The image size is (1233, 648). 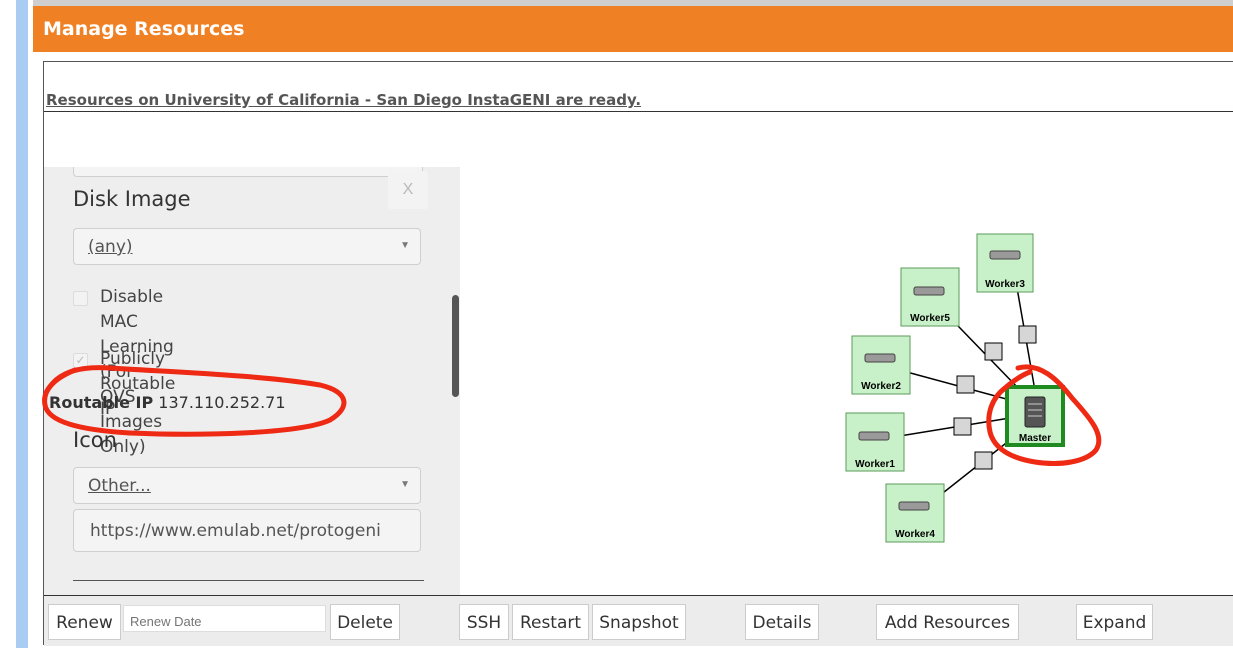 What do you see at coordinates (455, 346) in the screenshot?
I see `panel-scrollbar` at bounding box center [455, 346].